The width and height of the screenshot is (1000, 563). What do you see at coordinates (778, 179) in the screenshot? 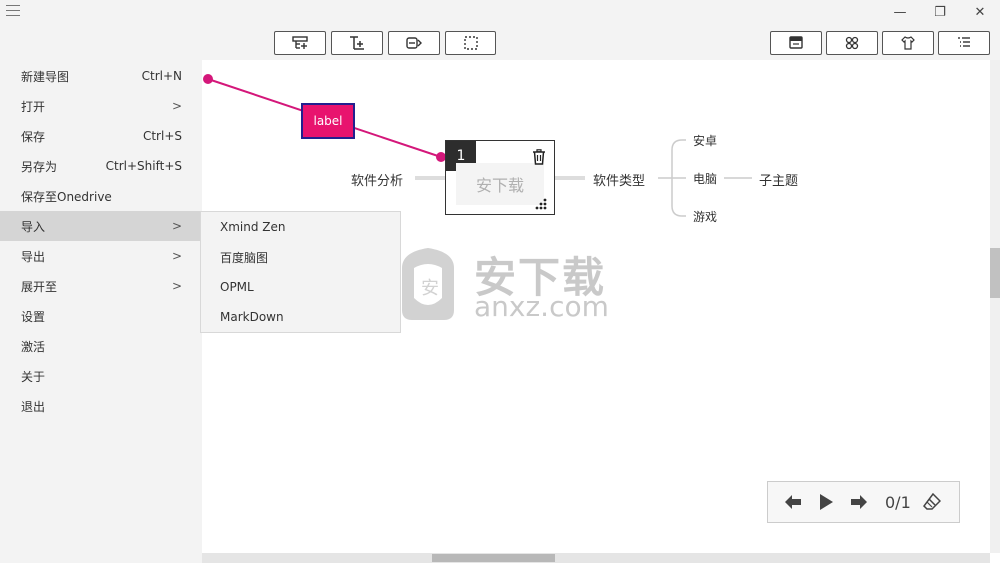
I see `grandchild-topic: 子主题` at bounding box center [778, 179].